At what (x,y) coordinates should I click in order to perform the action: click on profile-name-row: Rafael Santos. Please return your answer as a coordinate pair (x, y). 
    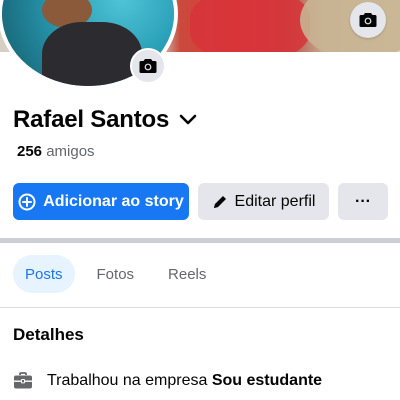
    Looking at the image, I should click on (105, 120).